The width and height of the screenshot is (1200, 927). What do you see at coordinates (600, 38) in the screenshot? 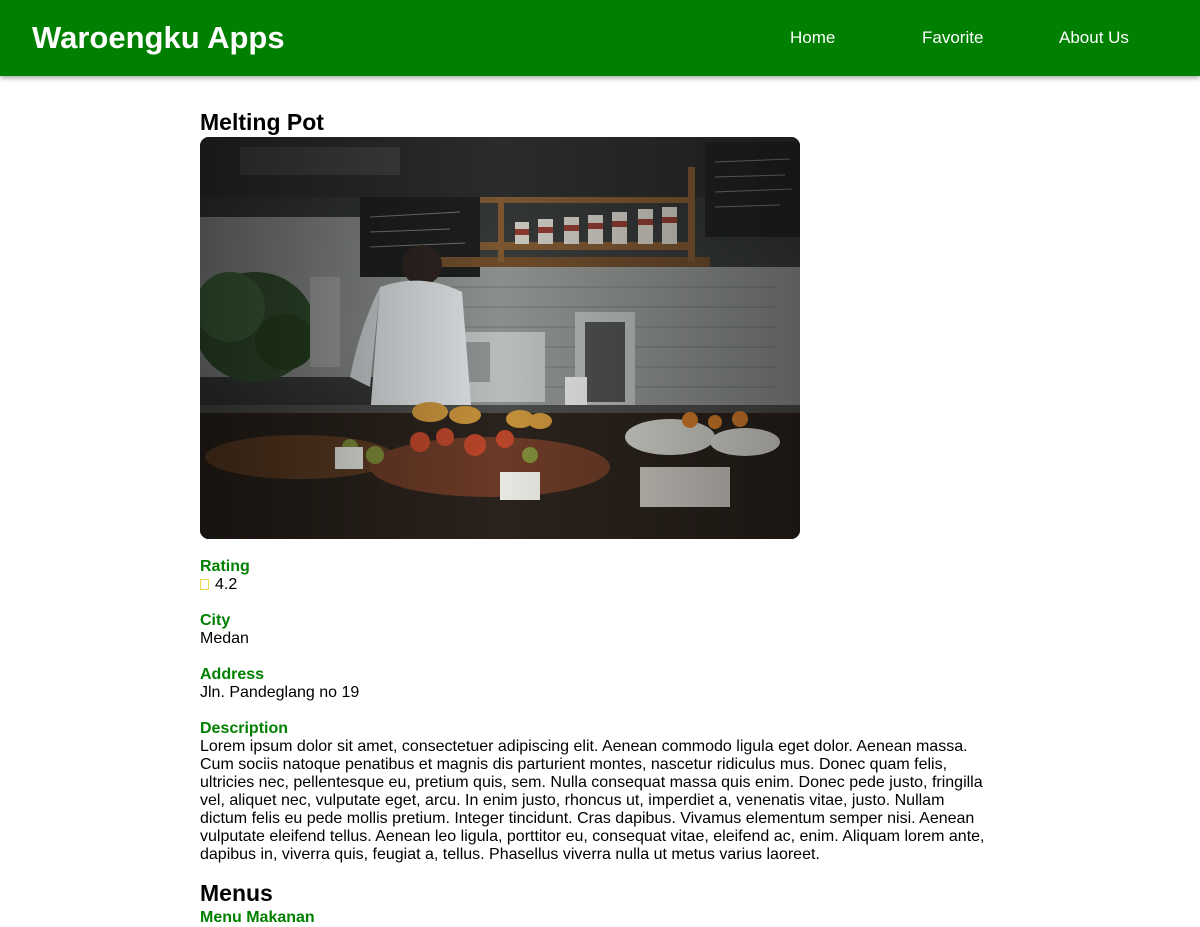
I see `app-header: Waroengku Apps Home Favorite About Us` at bounding box center [600, 38].